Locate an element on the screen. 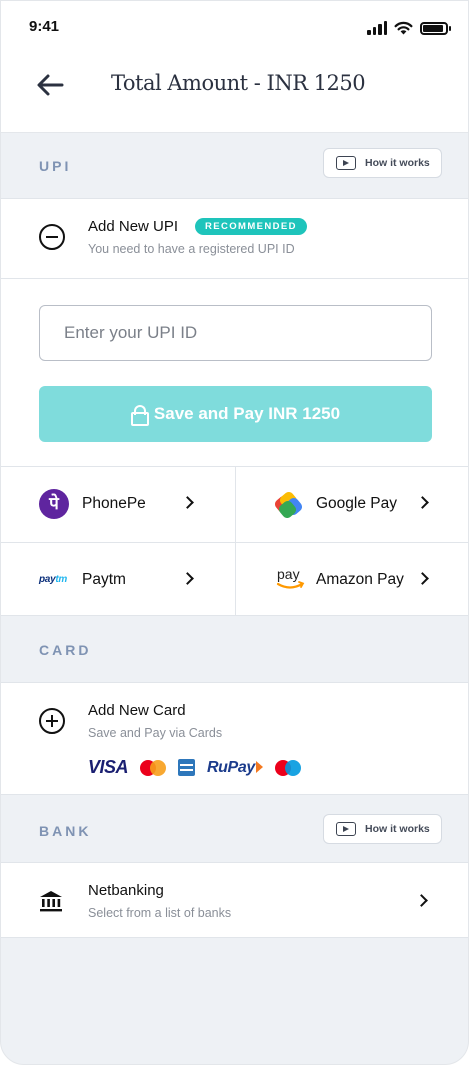  collapse-minus-icon is located at coordinates (52, 237).